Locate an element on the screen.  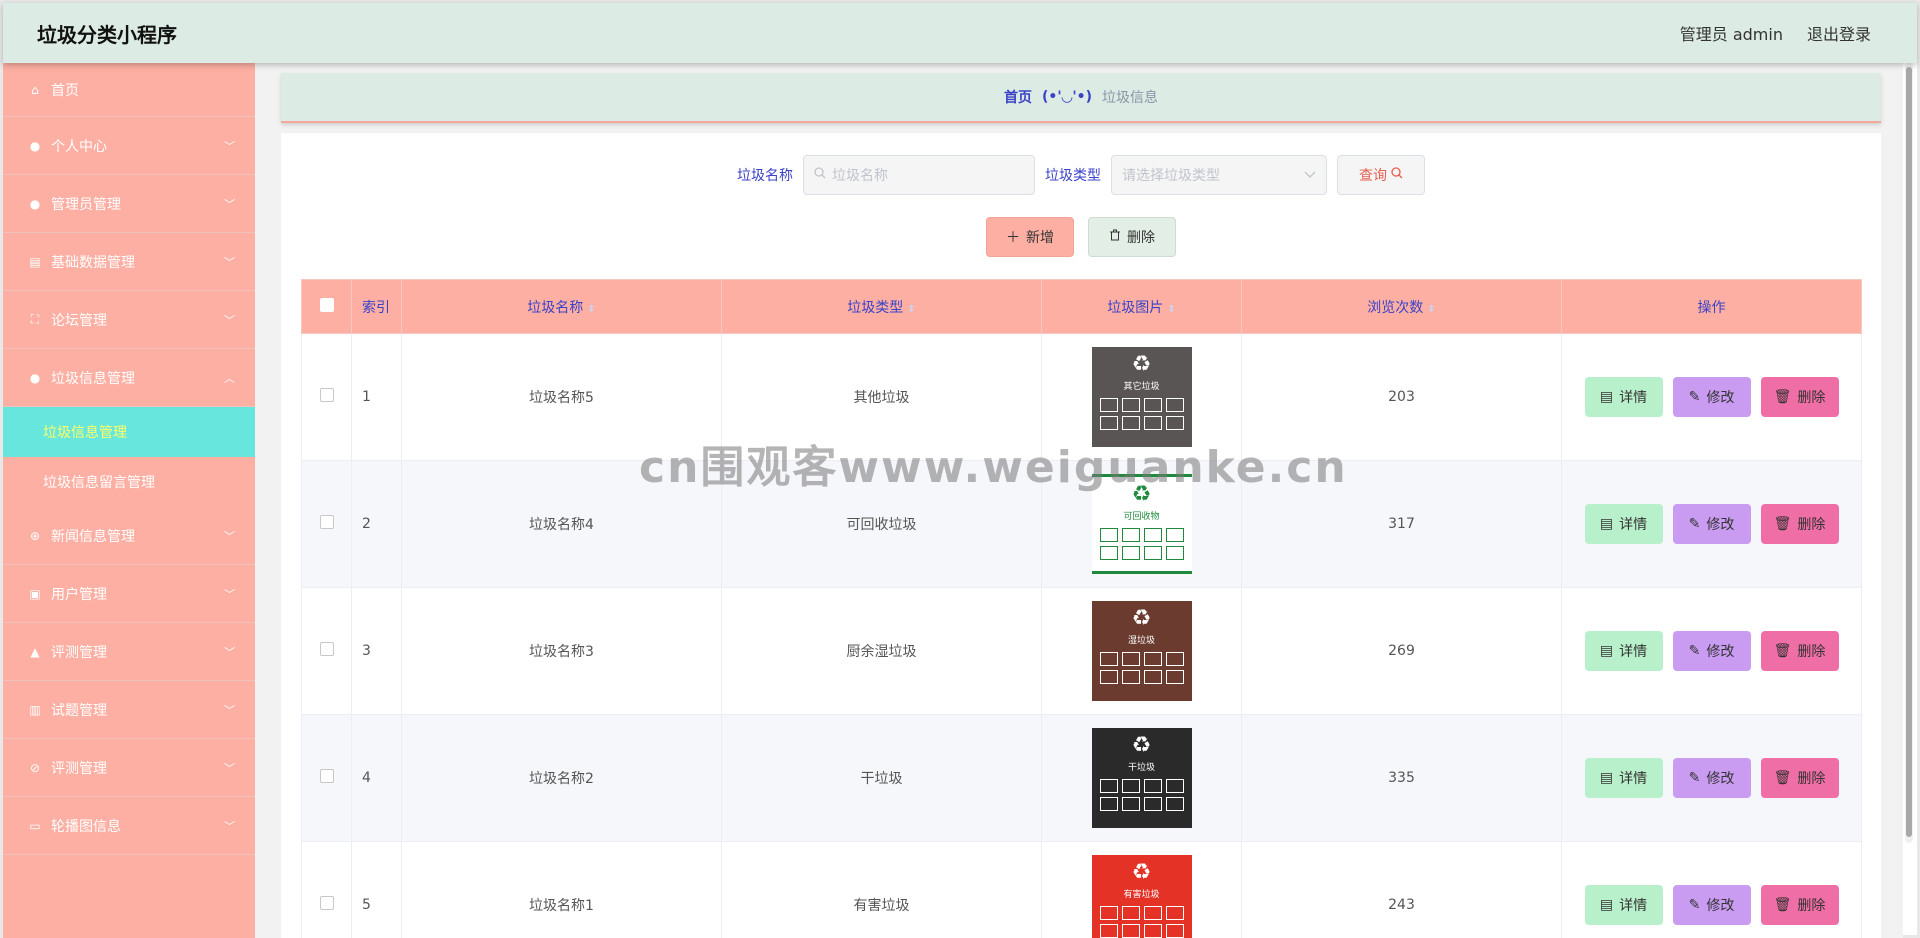
recycle-icon: ♻ is located at coordinates (1141, 745).